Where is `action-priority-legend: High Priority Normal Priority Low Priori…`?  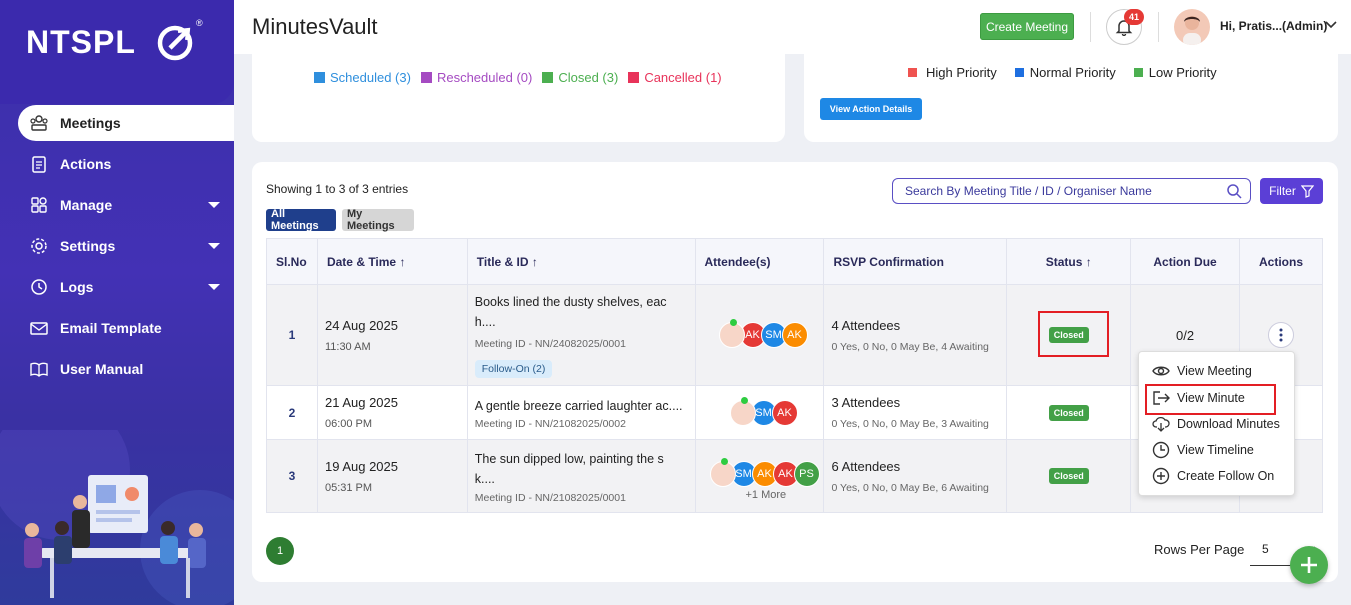
action-priority-legend: High Priority Normal Priority Low Priori… is located at coordinates (1067, 72).